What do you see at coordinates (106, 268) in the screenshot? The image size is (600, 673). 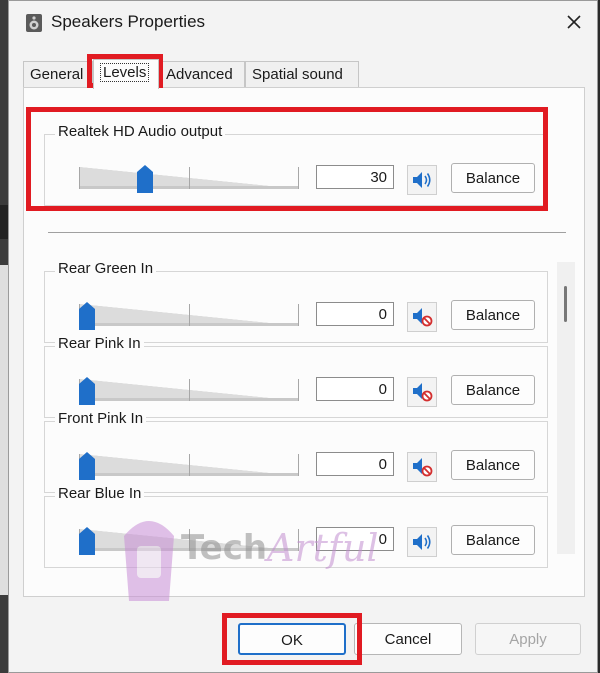 I see `input-device-label: Rear Green In` at bounding box center [106, 268].